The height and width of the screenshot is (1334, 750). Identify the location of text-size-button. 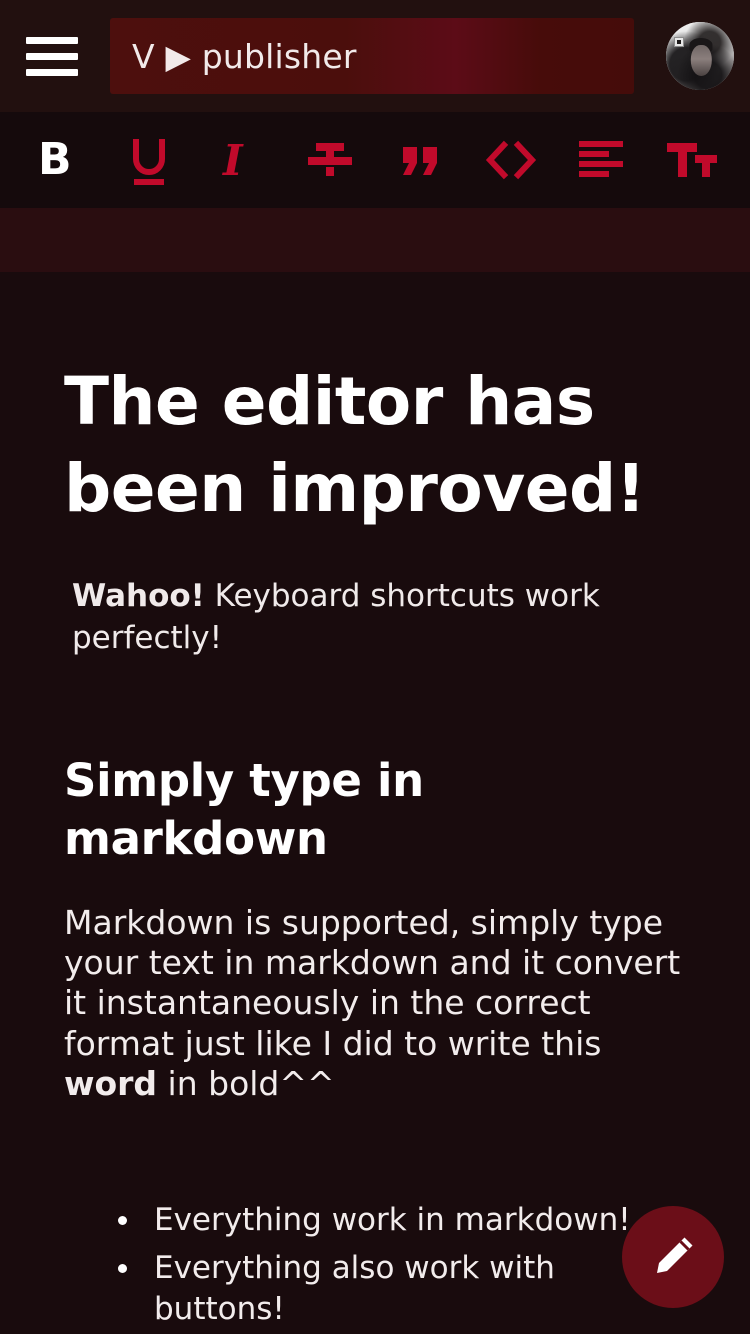
(692, 160).